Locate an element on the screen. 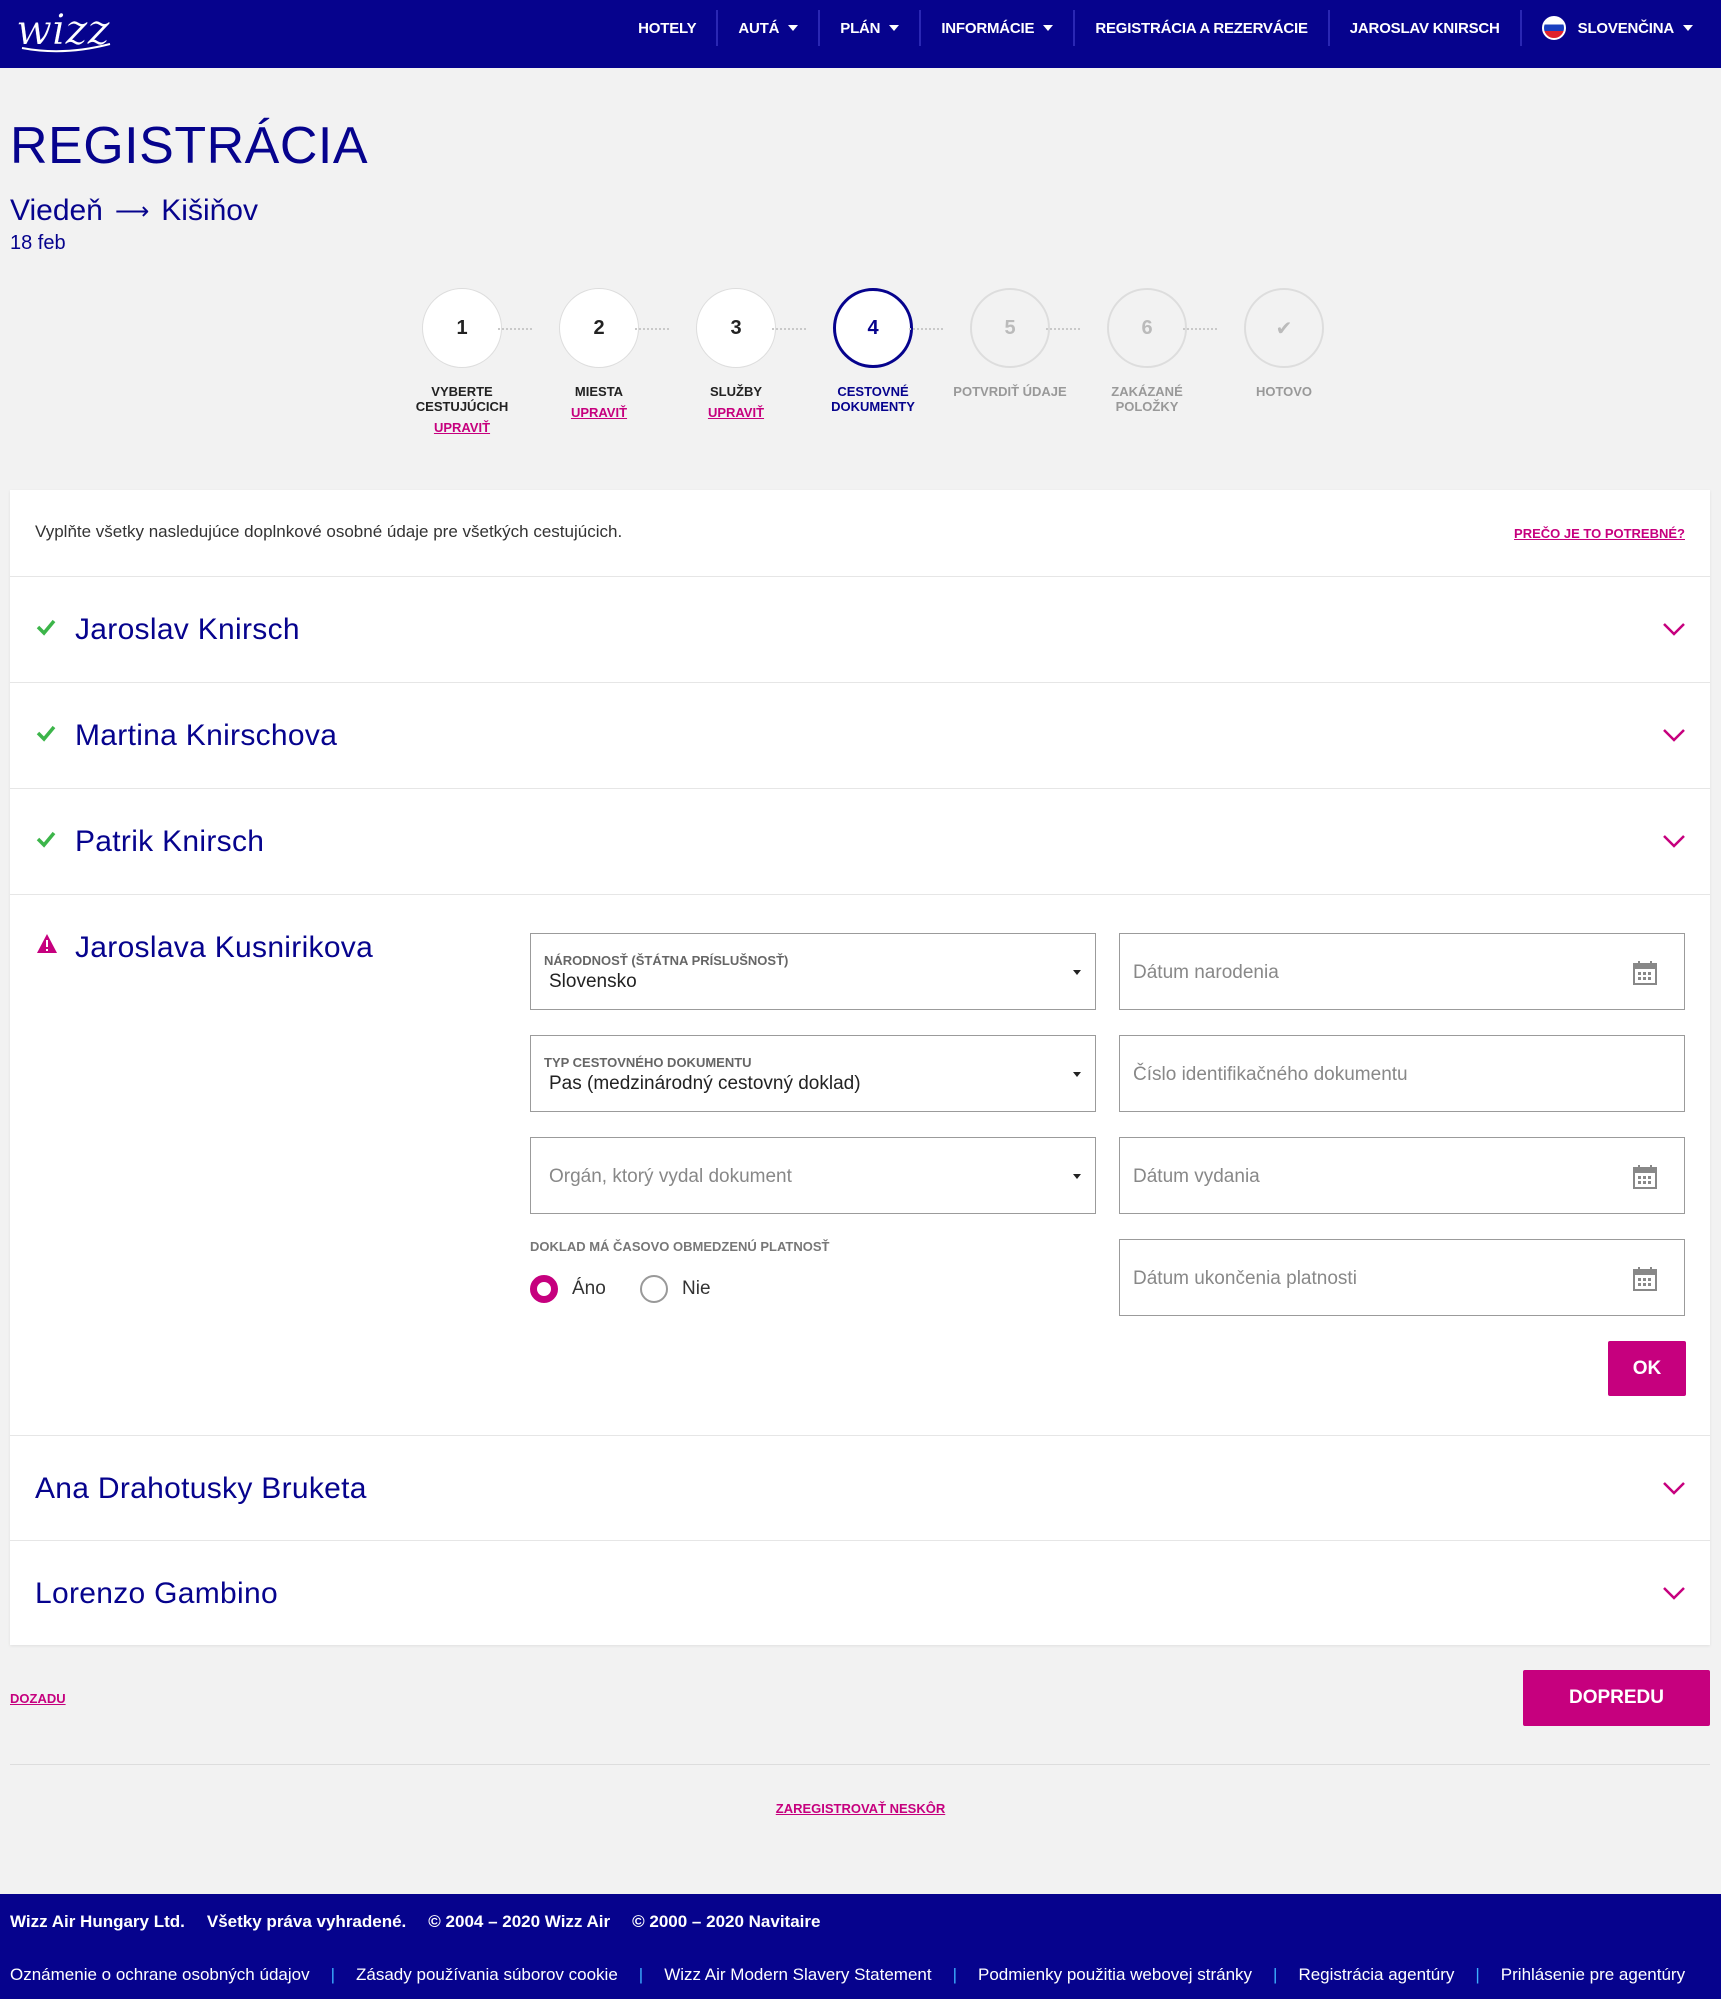 Image resolution: width=1721 pixels, height=1999 pixels. nav-info: INFORMÁCIE is located at coordinates (996, 28).